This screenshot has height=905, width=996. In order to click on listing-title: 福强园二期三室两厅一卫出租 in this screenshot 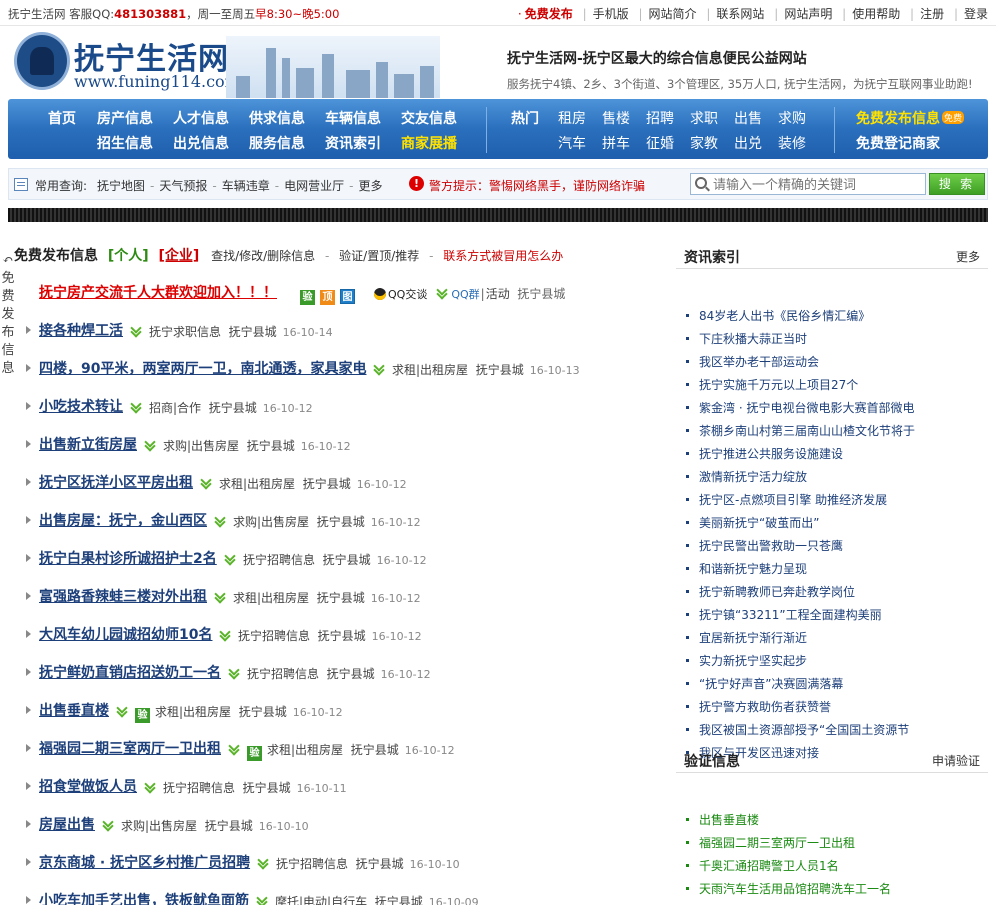, I will do `click(130, 748)`.